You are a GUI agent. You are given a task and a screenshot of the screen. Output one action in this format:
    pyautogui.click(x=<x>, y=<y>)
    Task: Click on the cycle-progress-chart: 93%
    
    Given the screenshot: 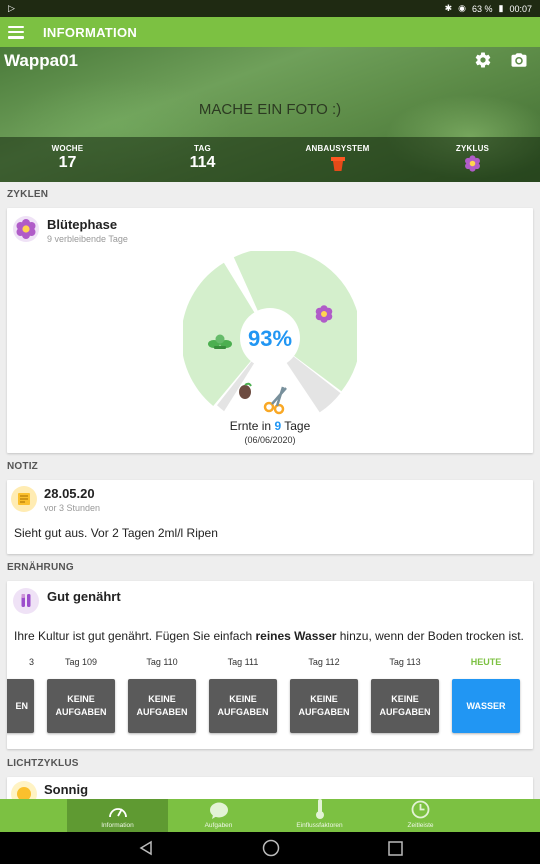 What is the action you would take?
    pyautogui.click(x=270, y=333)
    